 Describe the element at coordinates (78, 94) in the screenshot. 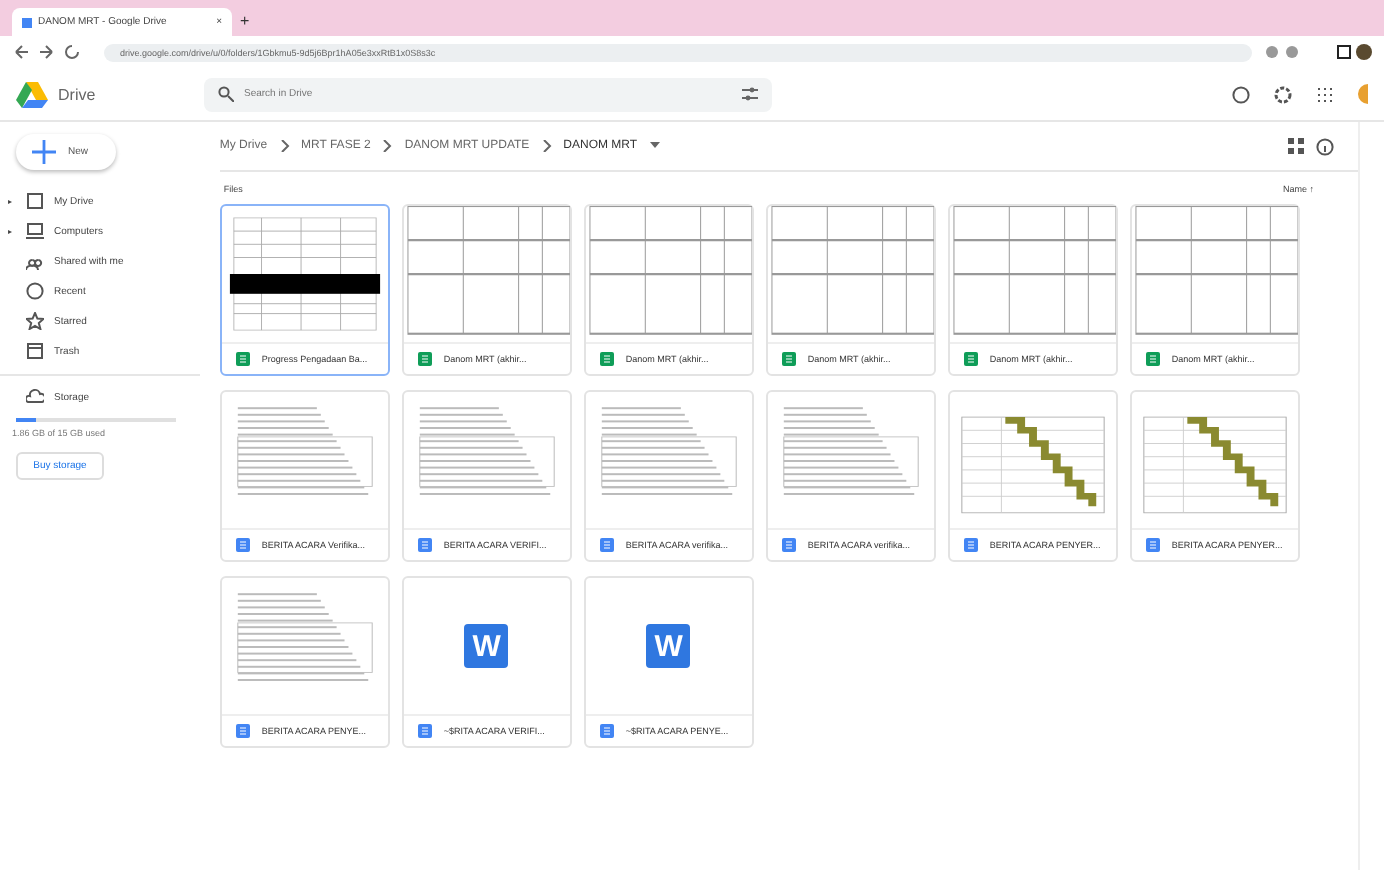

I see `product-name: Drive` at that location.